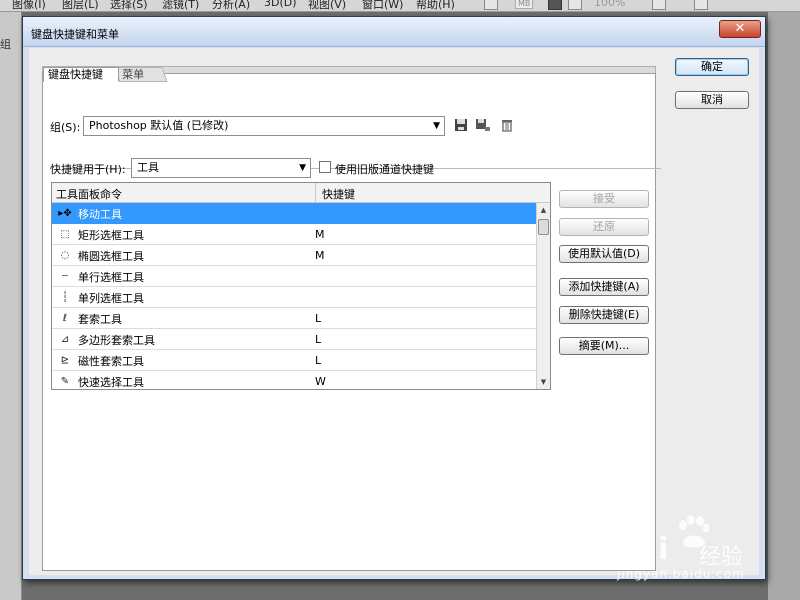 This screenshot has width=800, height=600. Describe the element at coordinates (116, 340) in the screenshot. I see `row-command: 多边形套索工具` at that location.